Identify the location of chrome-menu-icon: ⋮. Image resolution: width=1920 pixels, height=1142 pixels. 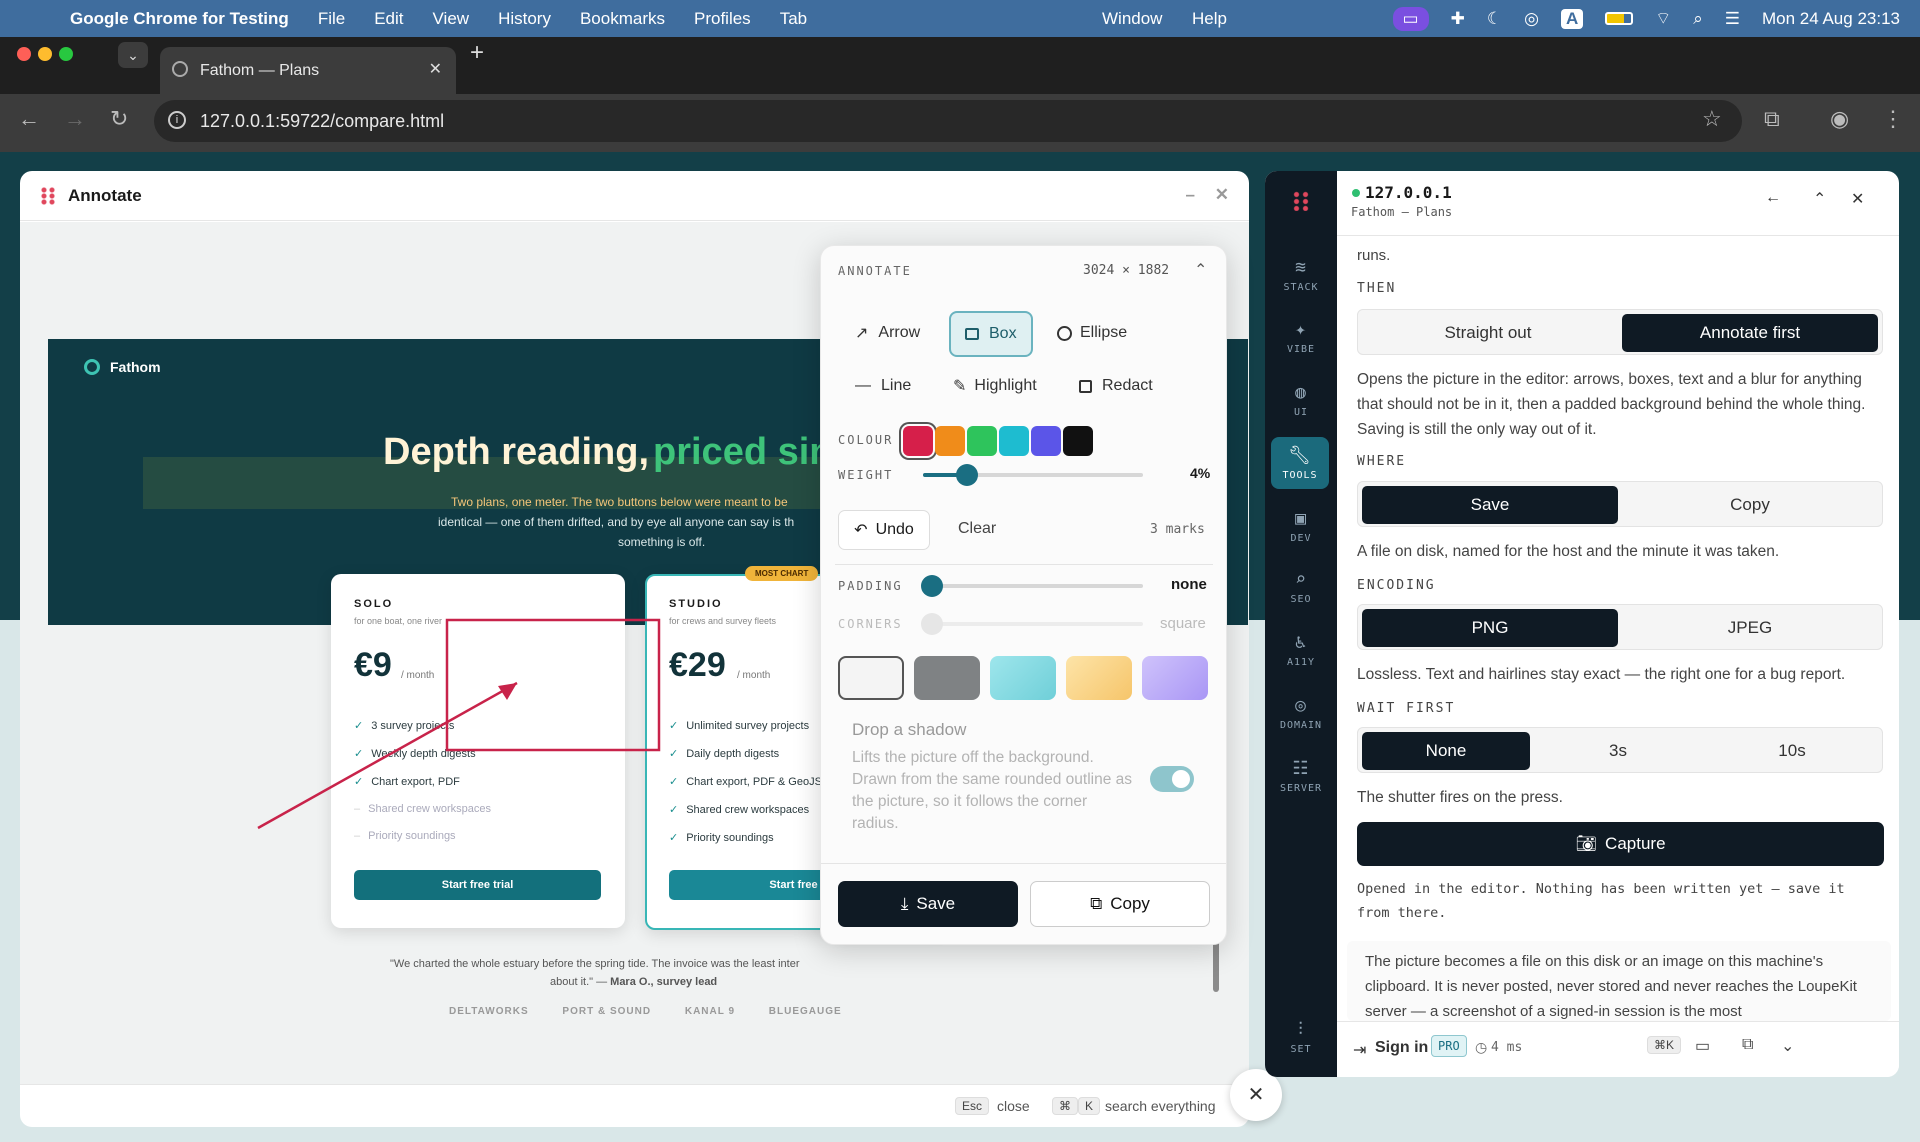
(1893, 119).